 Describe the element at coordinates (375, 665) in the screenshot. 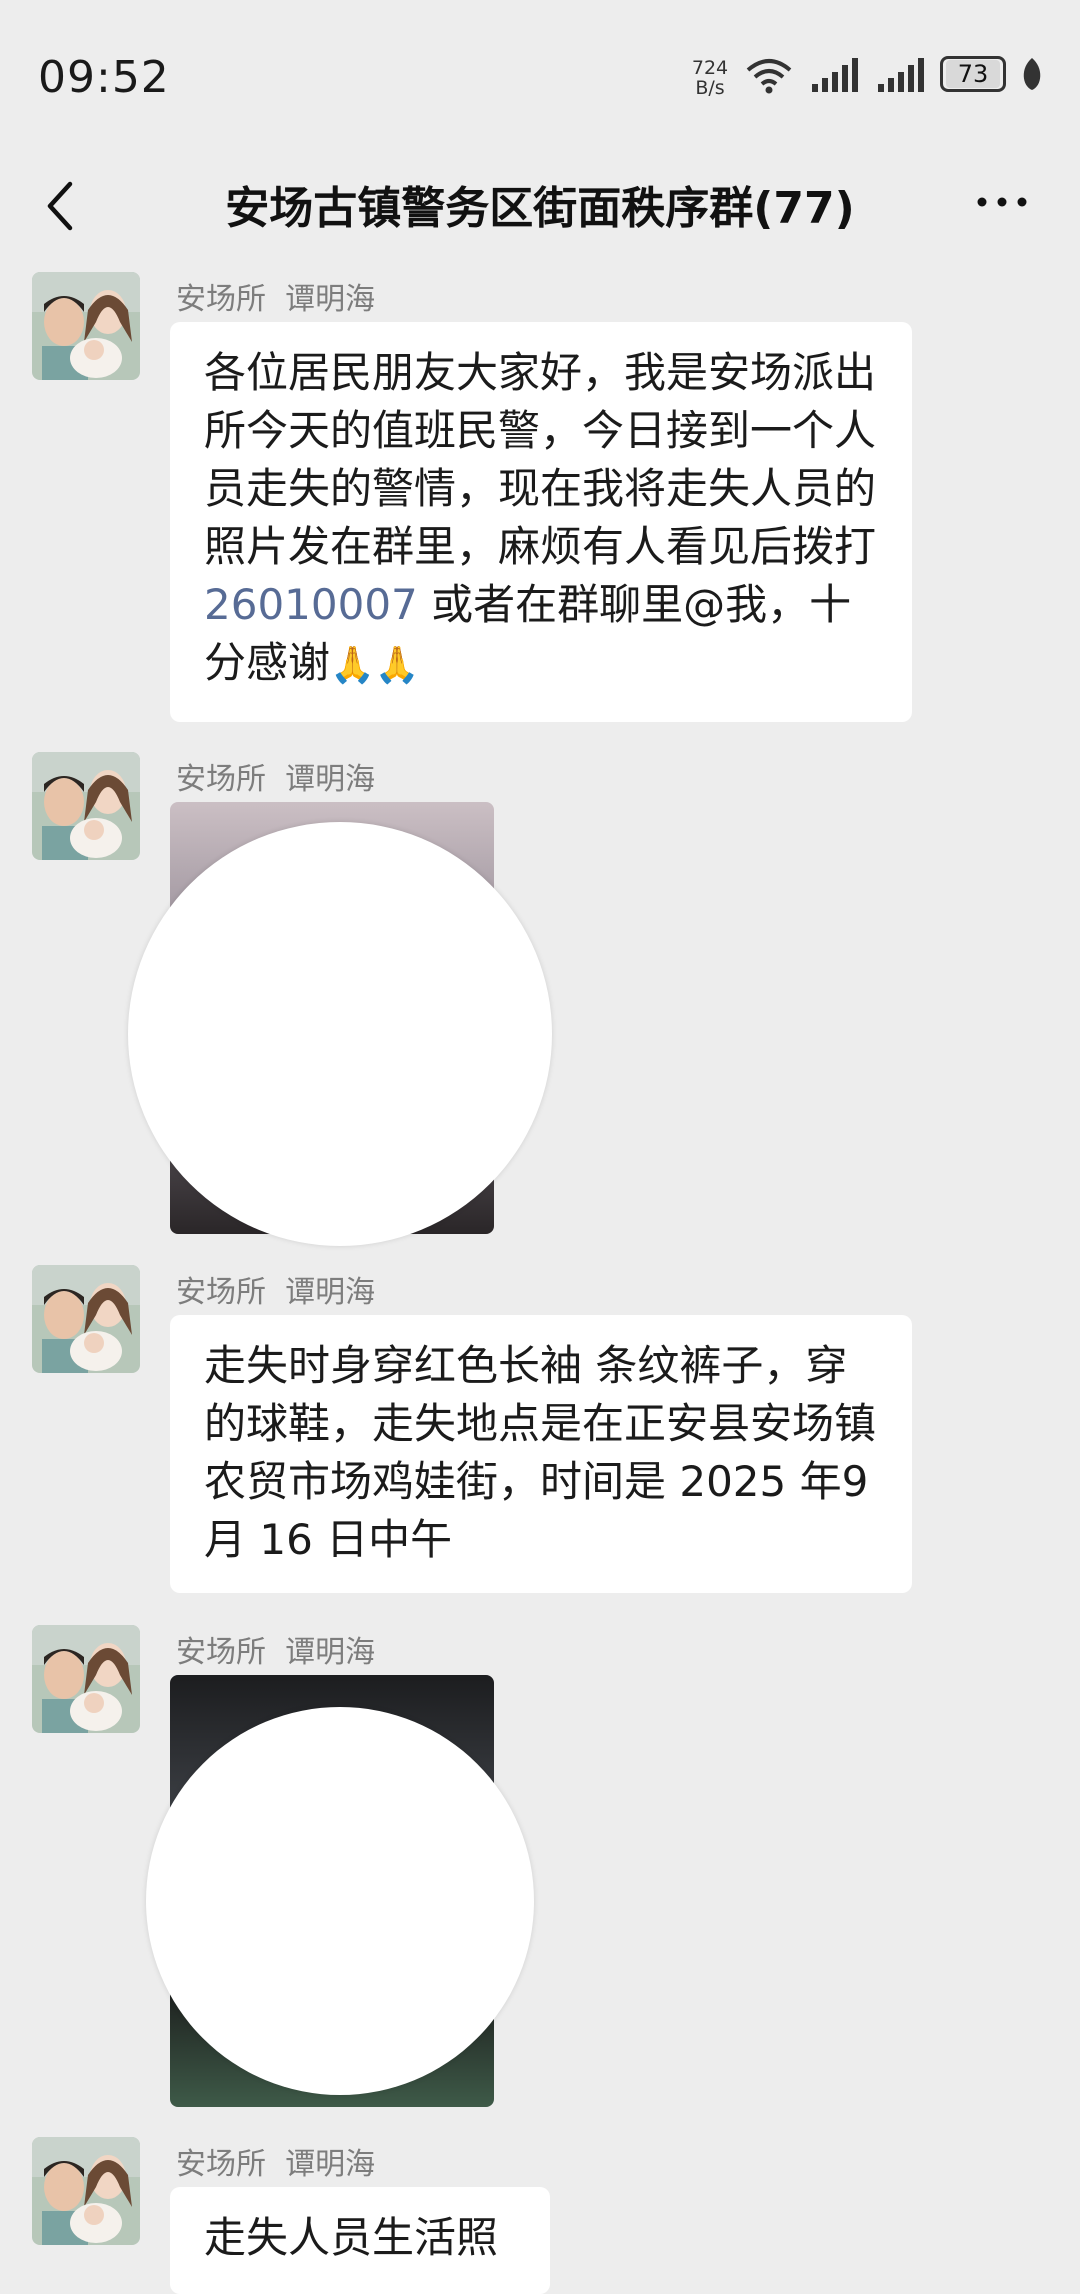

I see `pray-emoji: 🙏🙏` at that location.